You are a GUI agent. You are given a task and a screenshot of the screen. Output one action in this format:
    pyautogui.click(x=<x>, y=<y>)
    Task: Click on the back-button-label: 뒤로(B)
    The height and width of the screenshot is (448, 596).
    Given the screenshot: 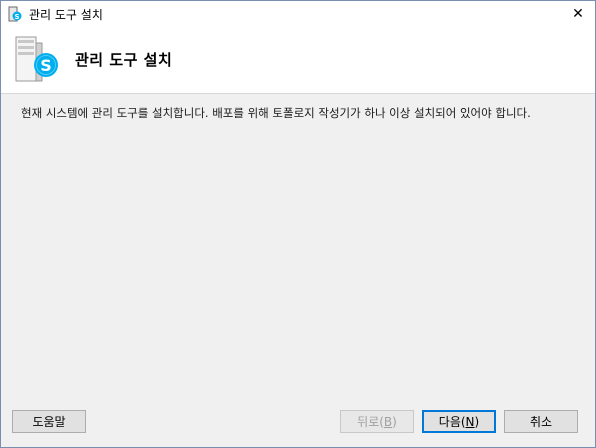 What is the action you would take?
    pyautogui.click(x=377, y=422)
    